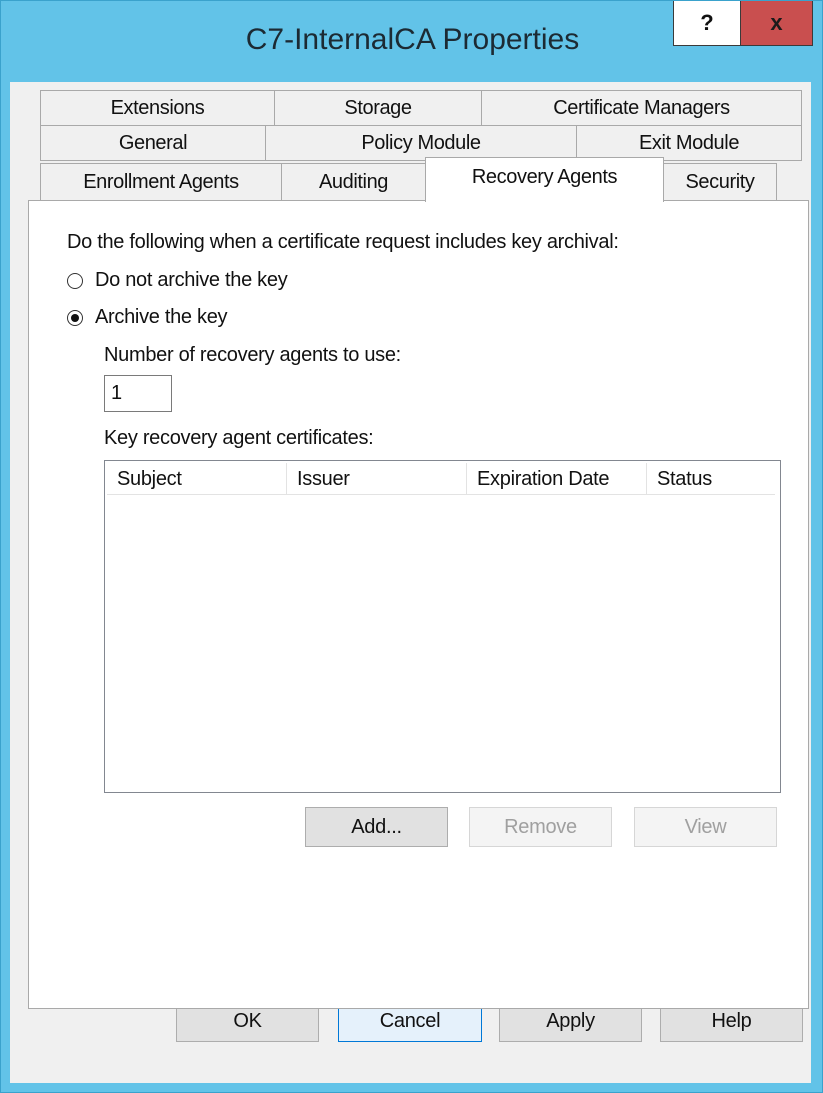 Image resolution: width=823 pixels, height=1093 pixels. What do you see at coordinates (353, 182) in the screenshot?
I see `tab-auditing: Auditing` at bounding box center [353, 182].